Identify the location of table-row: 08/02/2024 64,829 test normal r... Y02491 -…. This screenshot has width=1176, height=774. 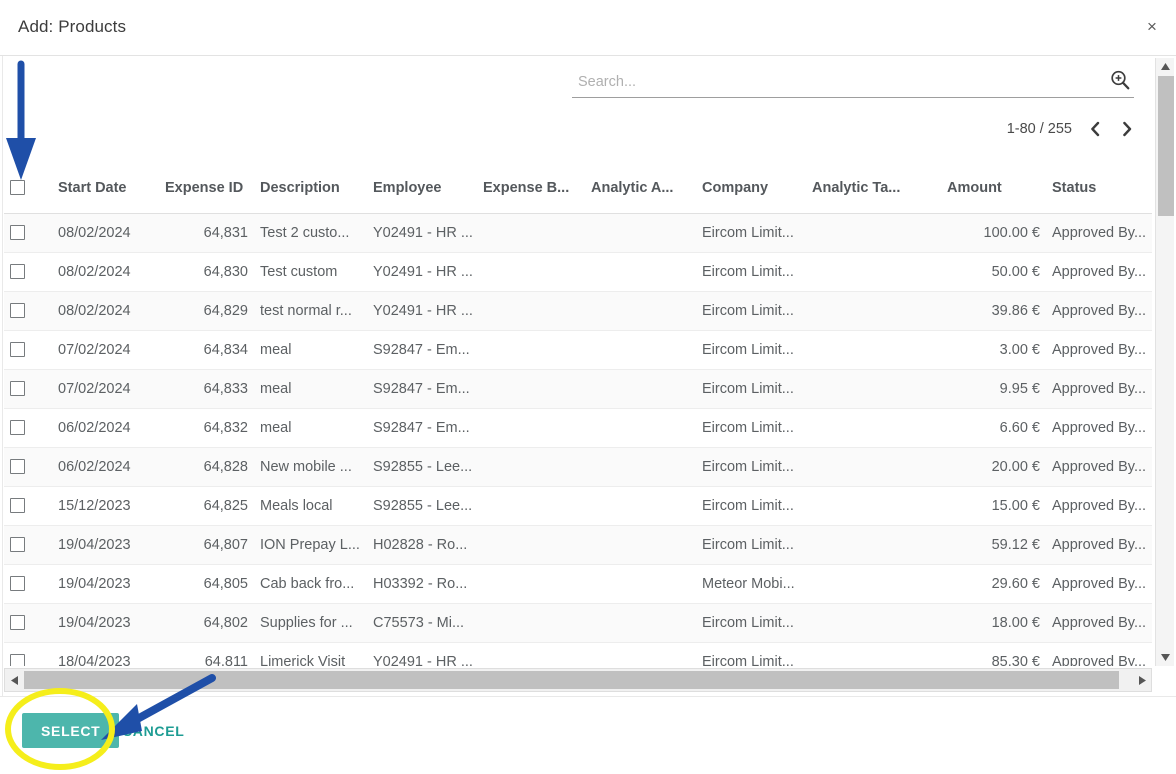
(578, 311).